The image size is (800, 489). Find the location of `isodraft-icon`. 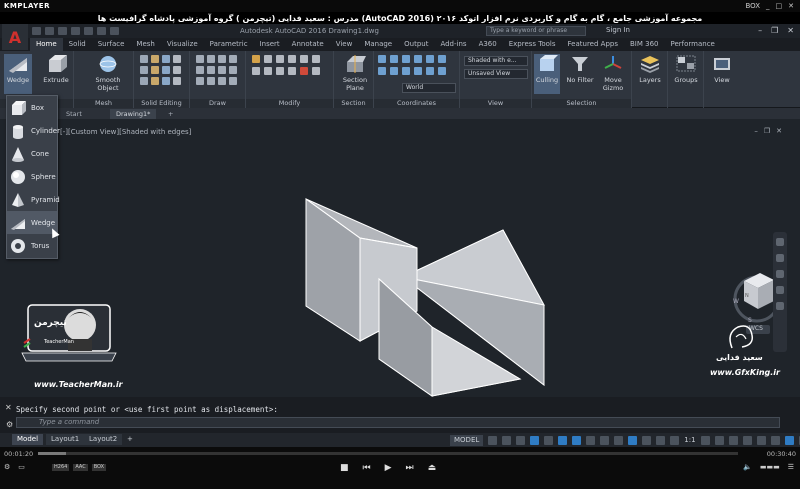

isodraft-icon is located at coordinates (549, 440).